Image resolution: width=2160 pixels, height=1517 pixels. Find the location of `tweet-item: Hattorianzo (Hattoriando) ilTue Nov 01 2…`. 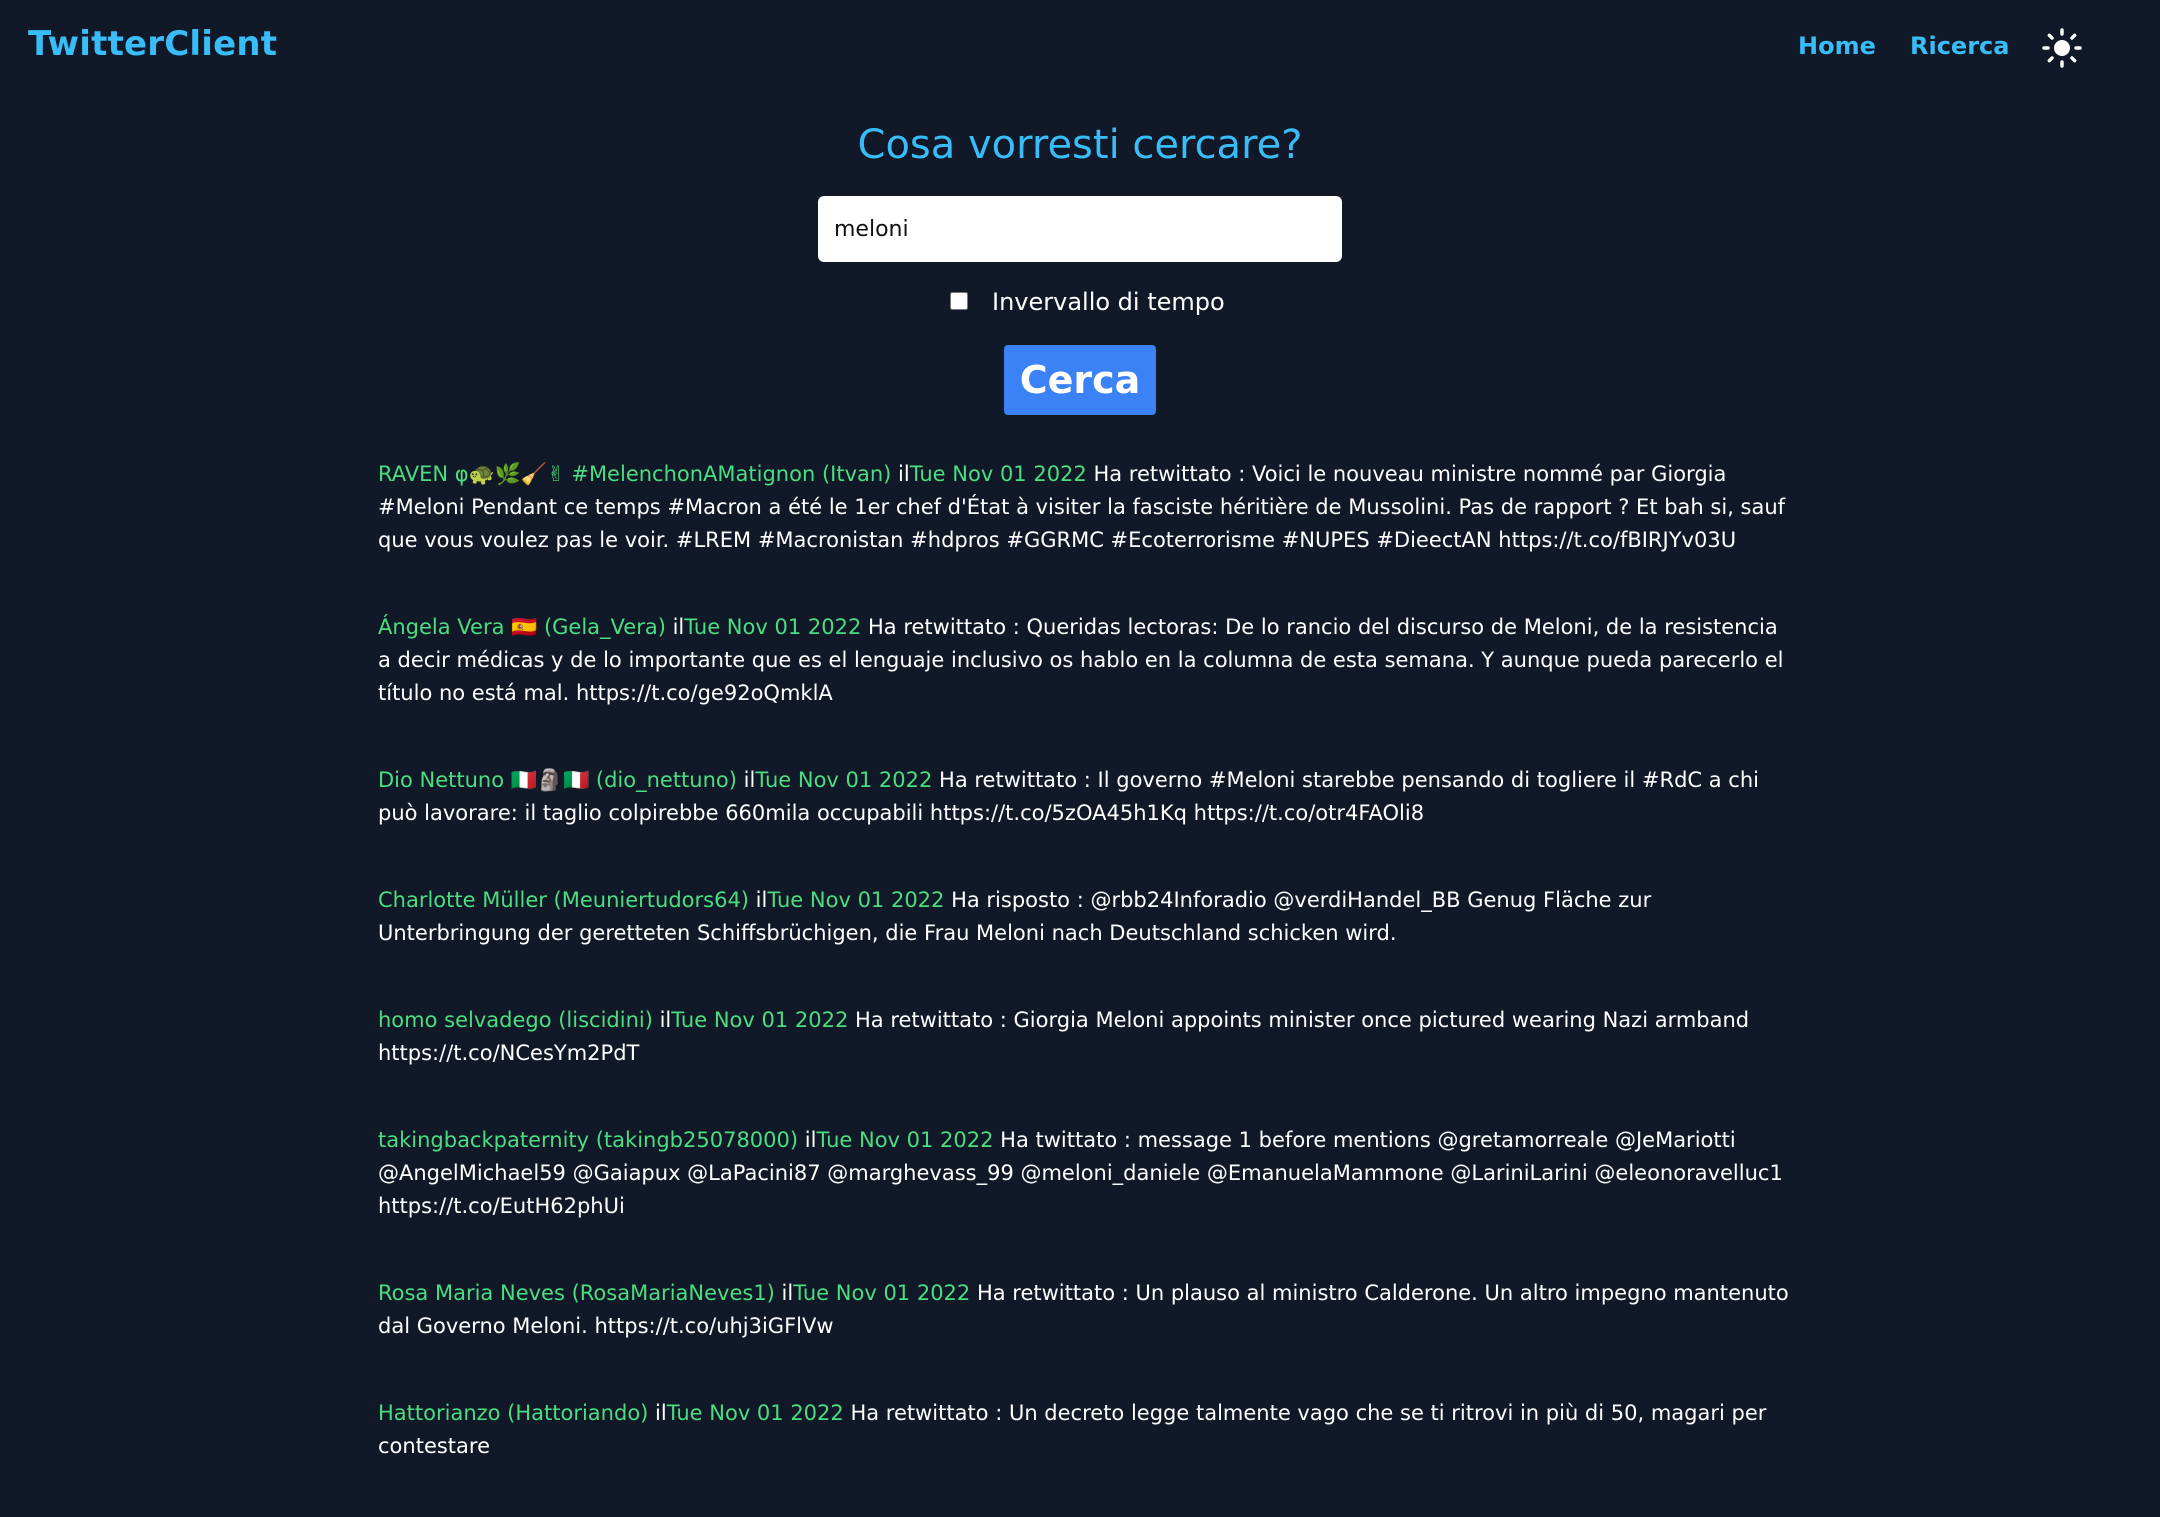

tweet-item: Hattorianzo (Hattoriando) ilTue Nov 01 2… is located at coordinates (1084, 1430).